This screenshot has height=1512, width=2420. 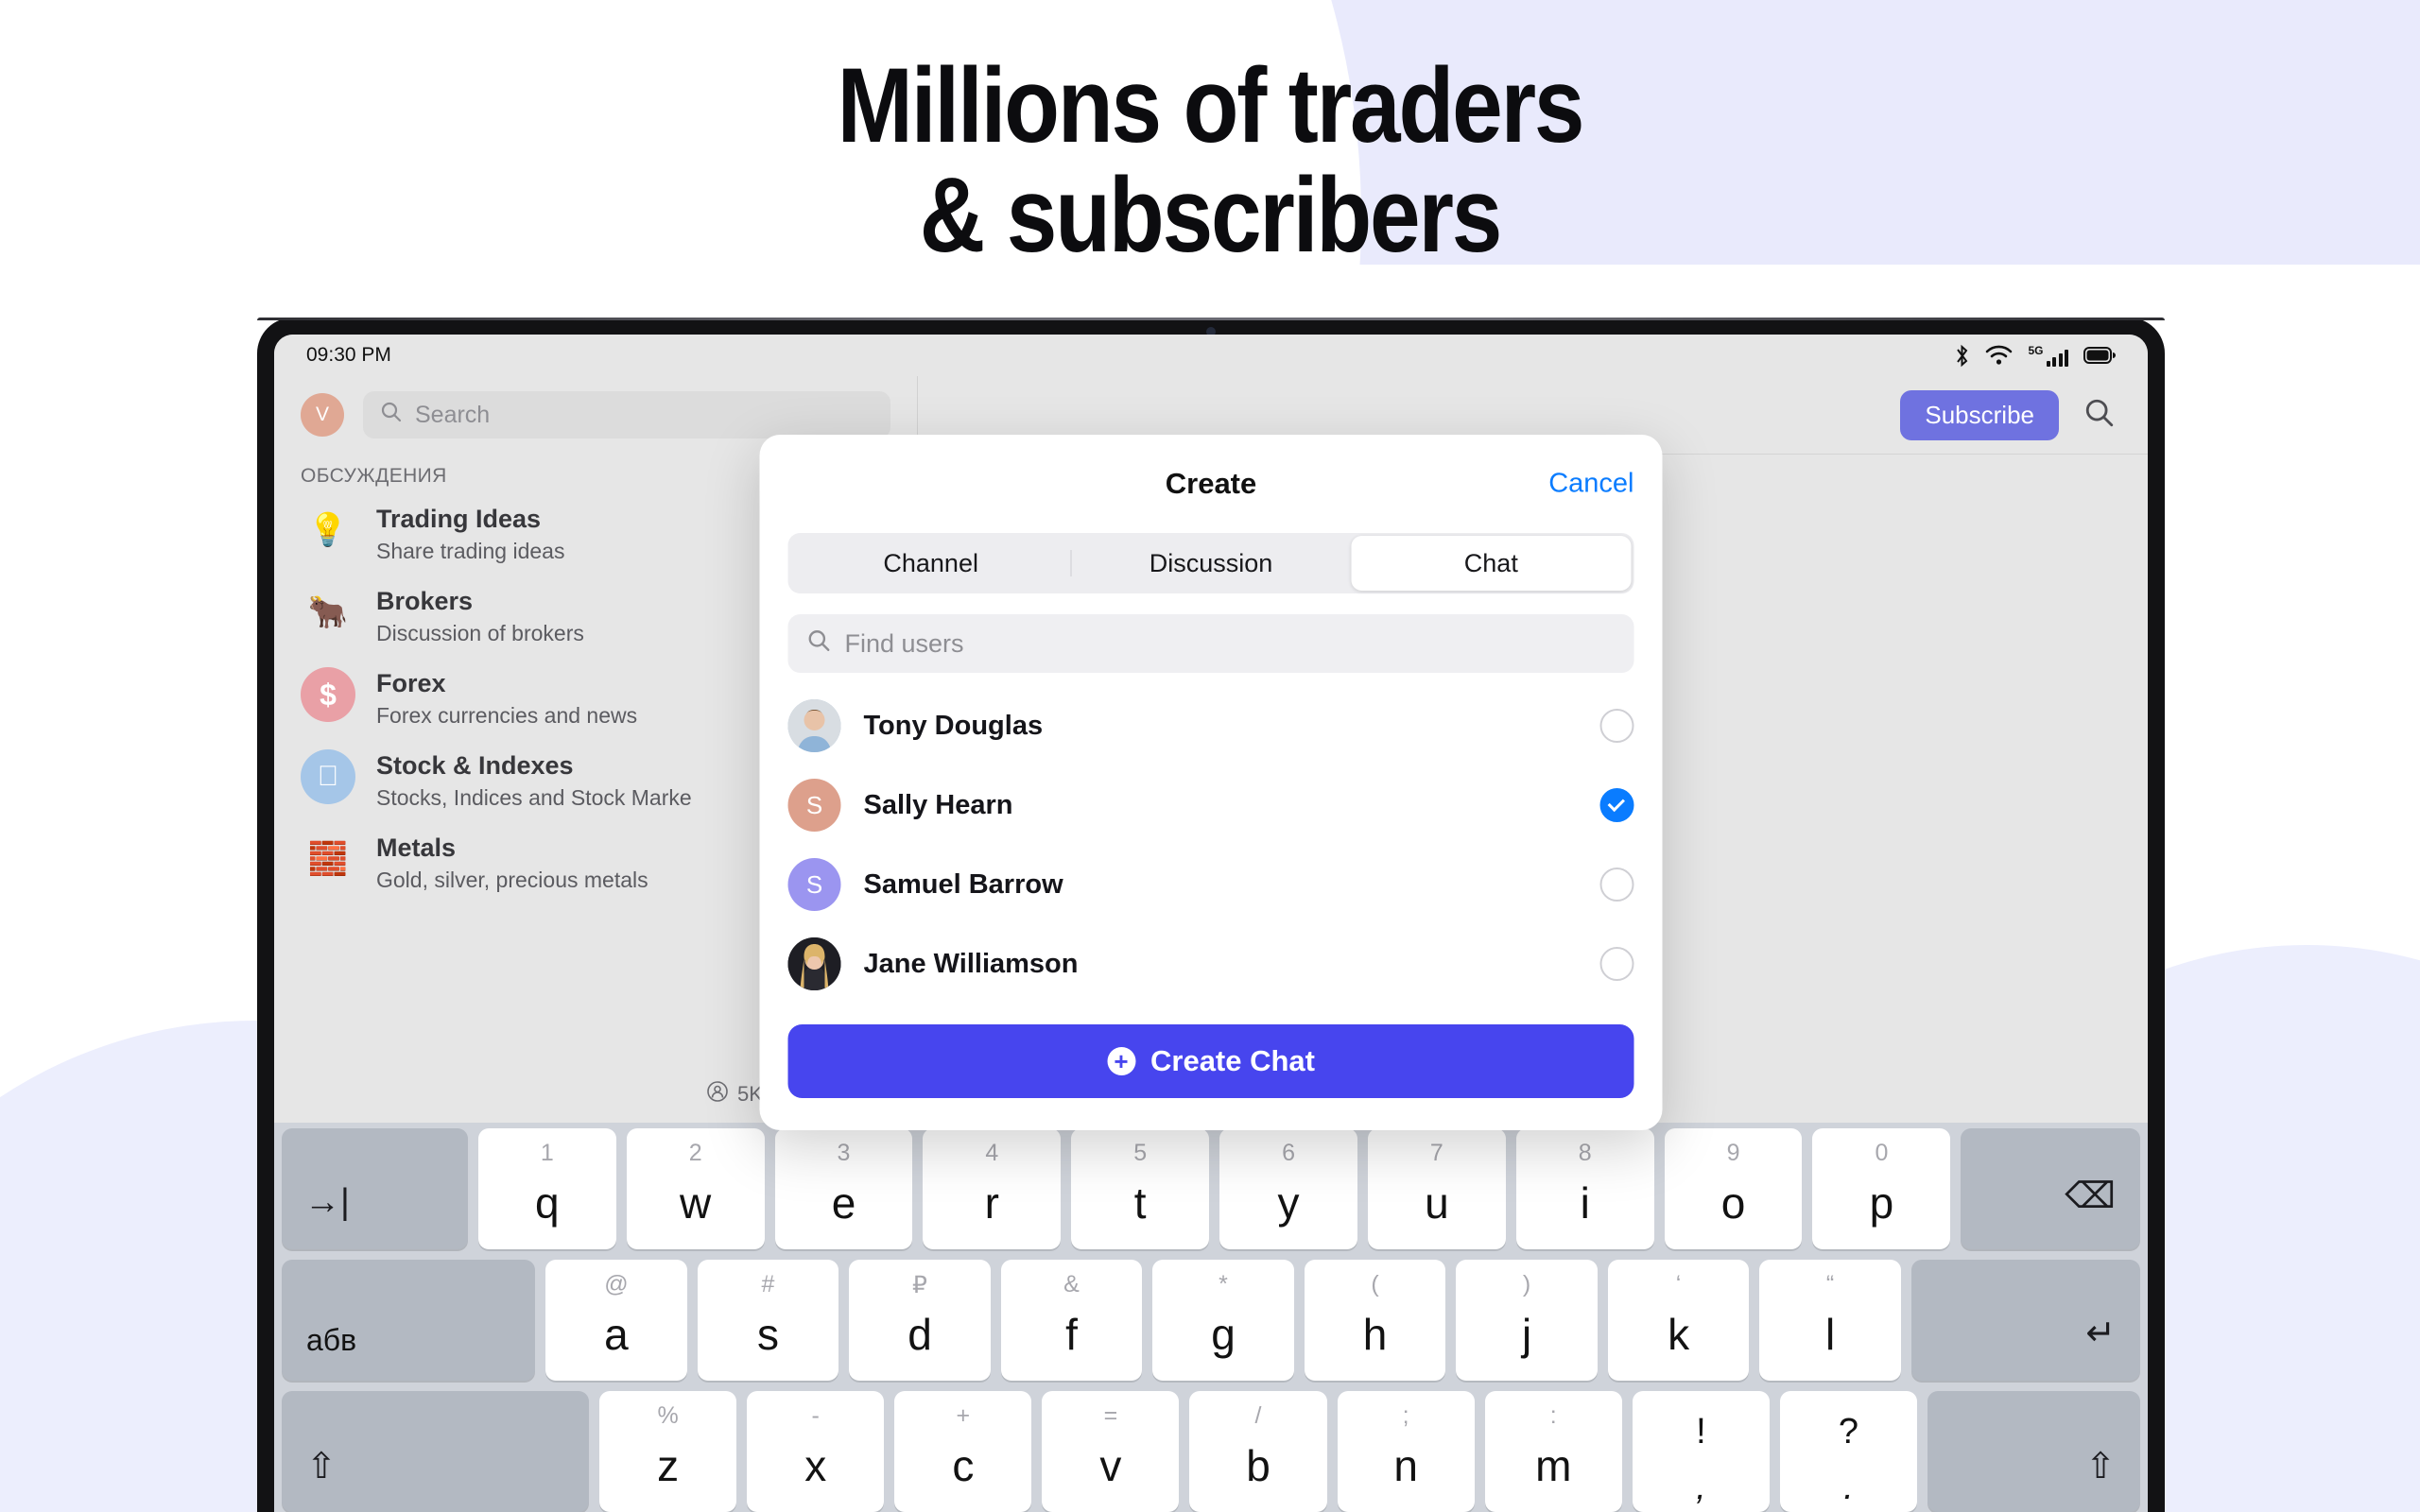 What do you see at coordinates (1733, 1153) in the screenshot?
I see `key-alt-label: 9` at bounding box center [1733, 1153].